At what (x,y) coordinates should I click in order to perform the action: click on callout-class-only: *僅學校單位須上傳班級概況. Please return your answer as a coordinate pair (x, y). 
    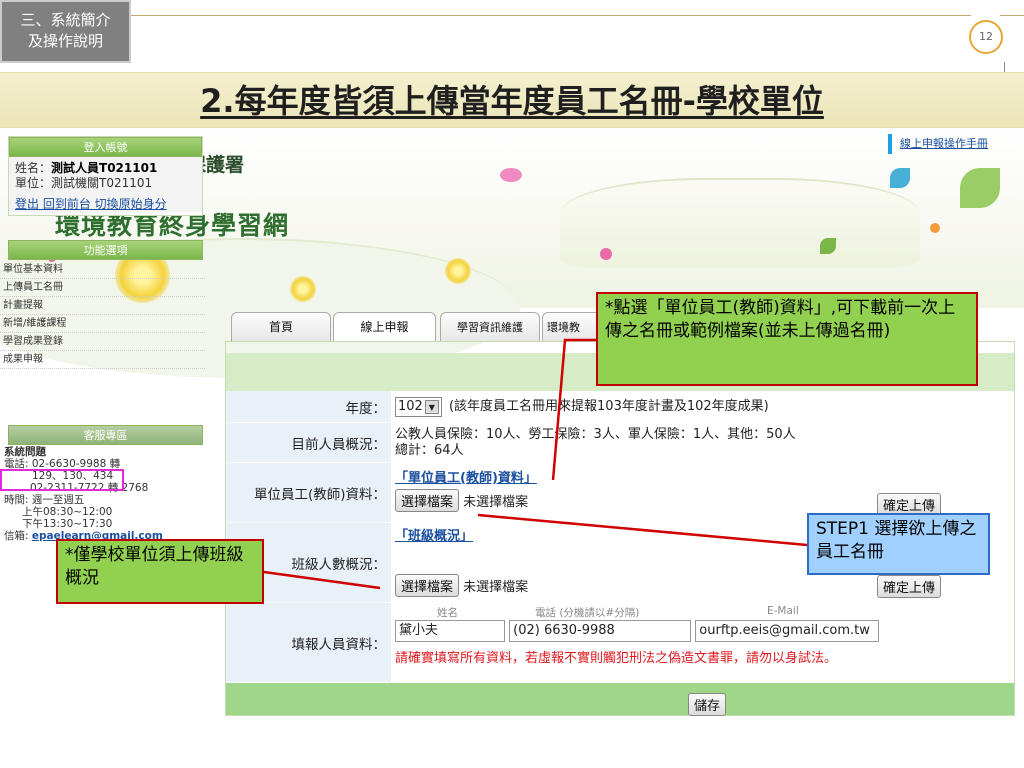
    Looking at the image, I should click on (160, 571).